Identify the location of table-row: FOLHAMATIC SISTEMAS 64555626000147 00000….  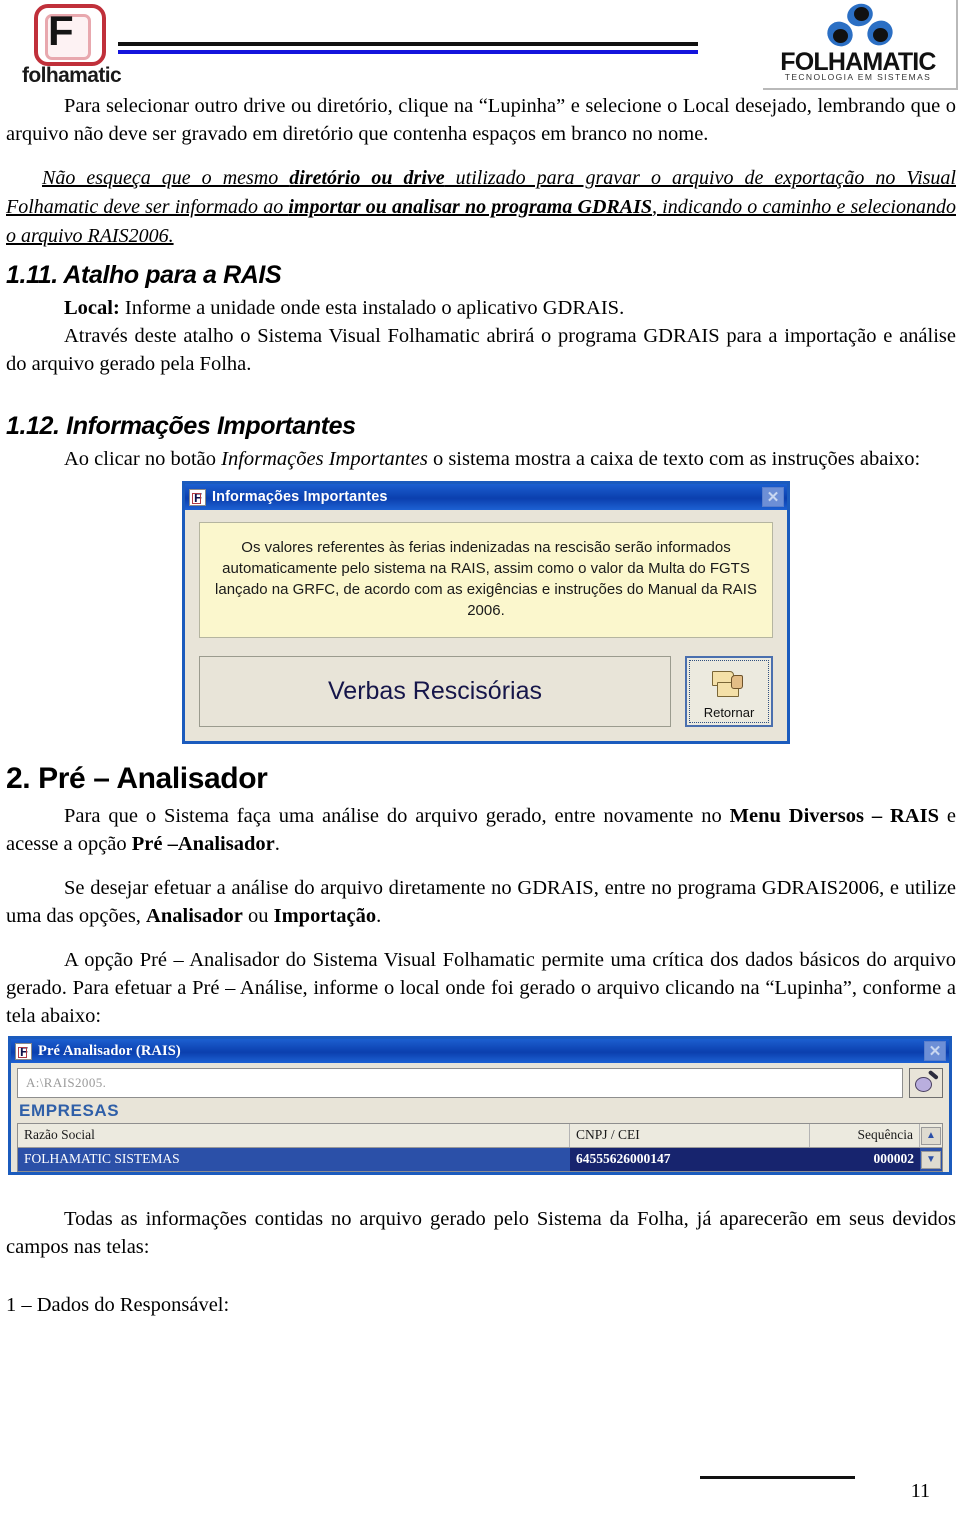
(480, 1159).